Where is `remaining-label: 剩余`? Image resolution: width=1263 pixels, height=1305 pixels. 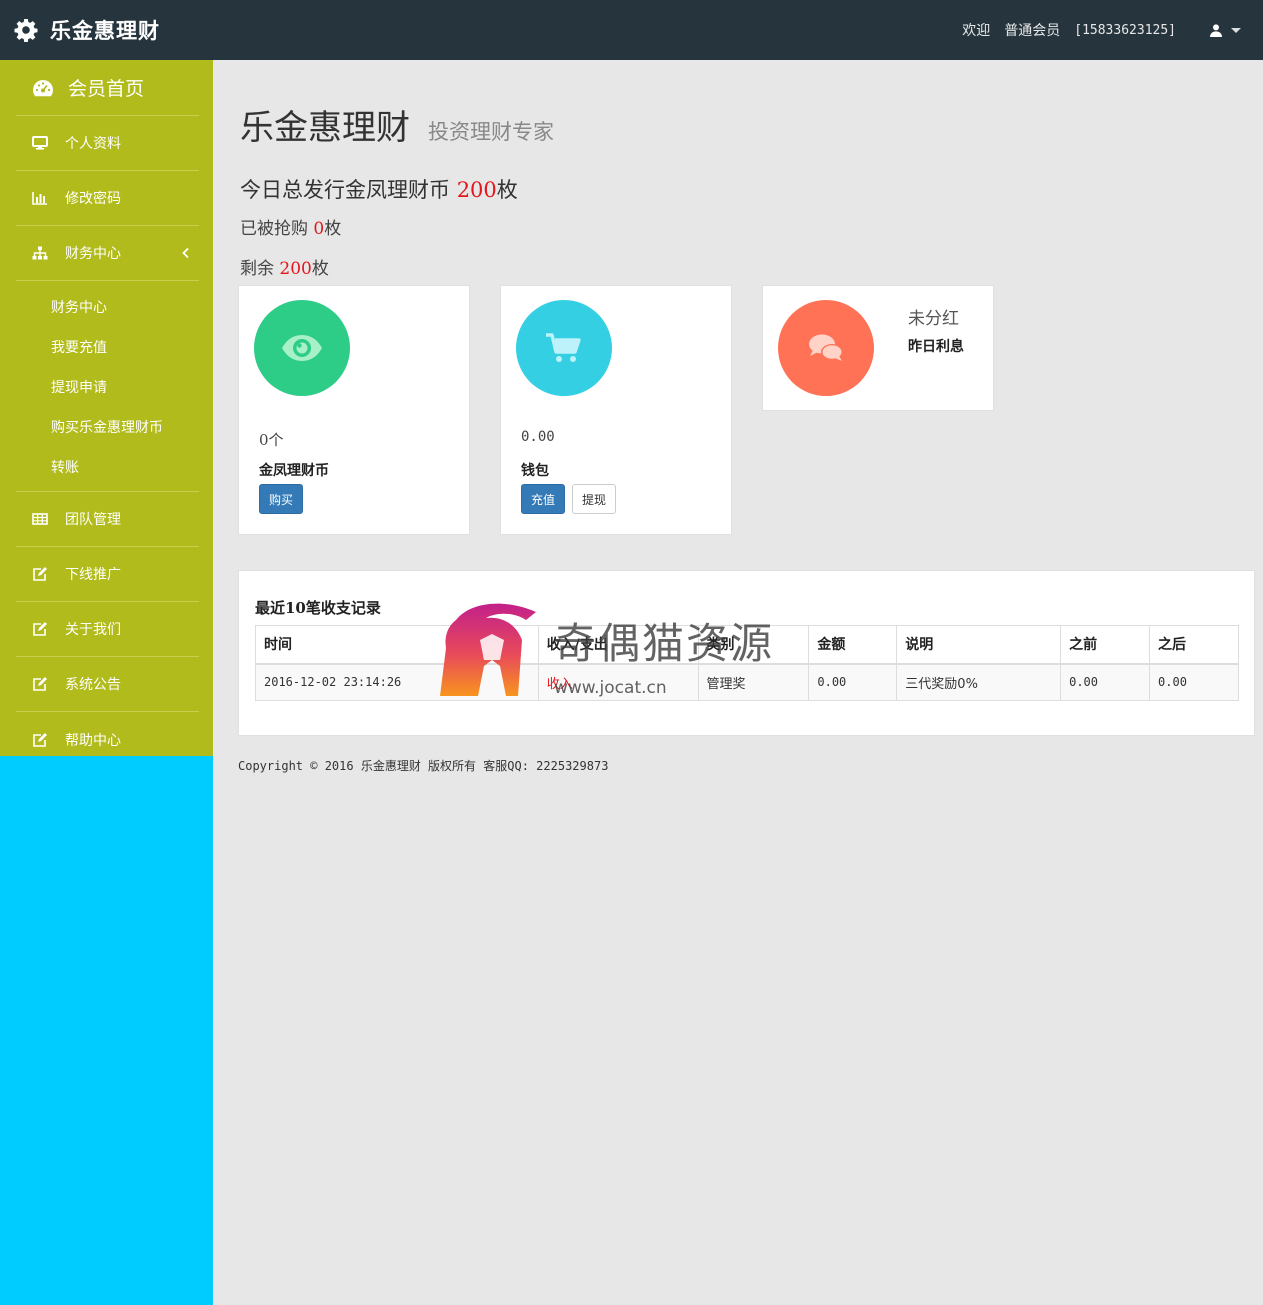
remaining-label: 剩余 is located at coordinates (260, 269).